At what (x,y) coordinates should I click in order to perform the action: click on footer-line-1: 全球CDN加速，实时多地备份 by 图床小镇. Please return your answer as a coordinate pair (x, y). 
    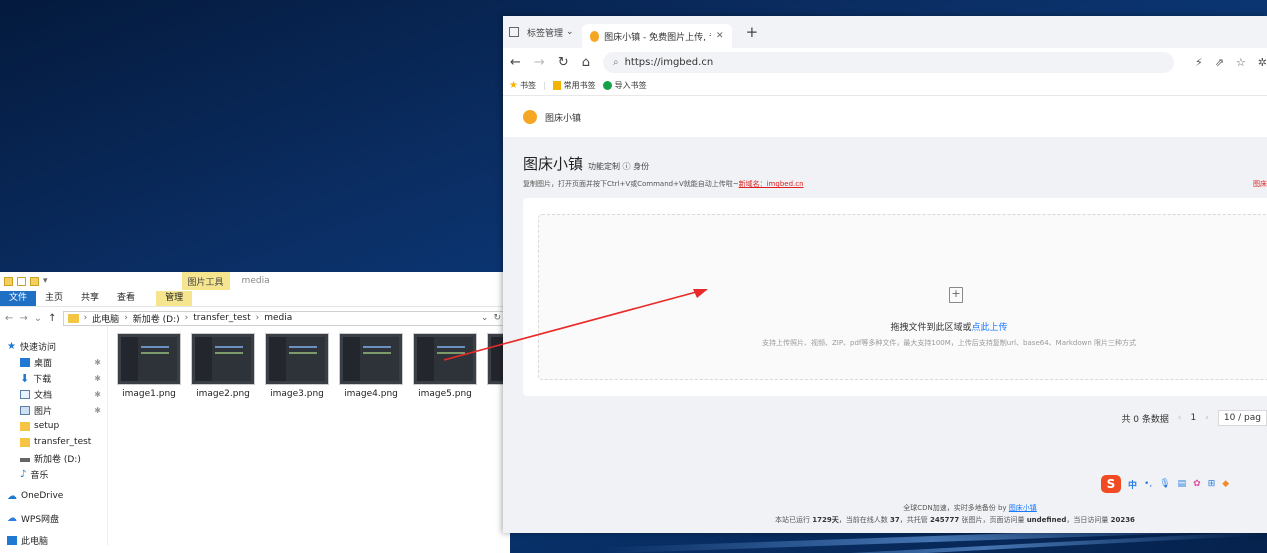
    Looking at the image, I should click on (885, 508).